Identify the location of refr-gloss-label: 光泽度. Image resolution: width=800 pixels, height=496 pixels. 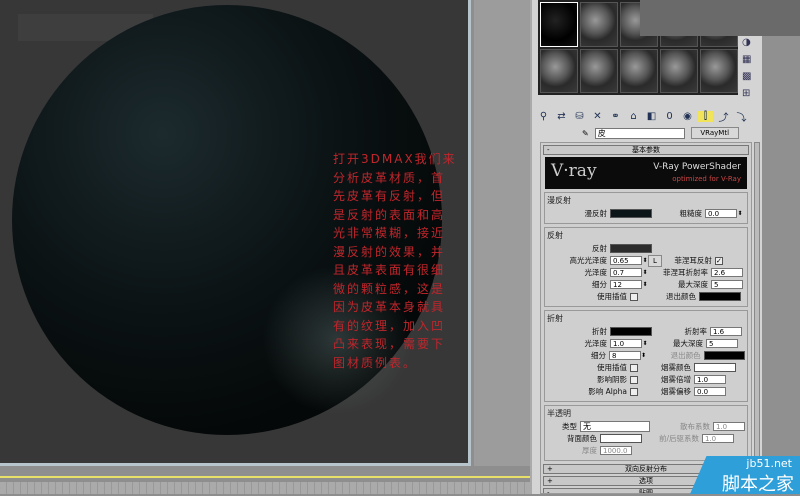
(596, 343).